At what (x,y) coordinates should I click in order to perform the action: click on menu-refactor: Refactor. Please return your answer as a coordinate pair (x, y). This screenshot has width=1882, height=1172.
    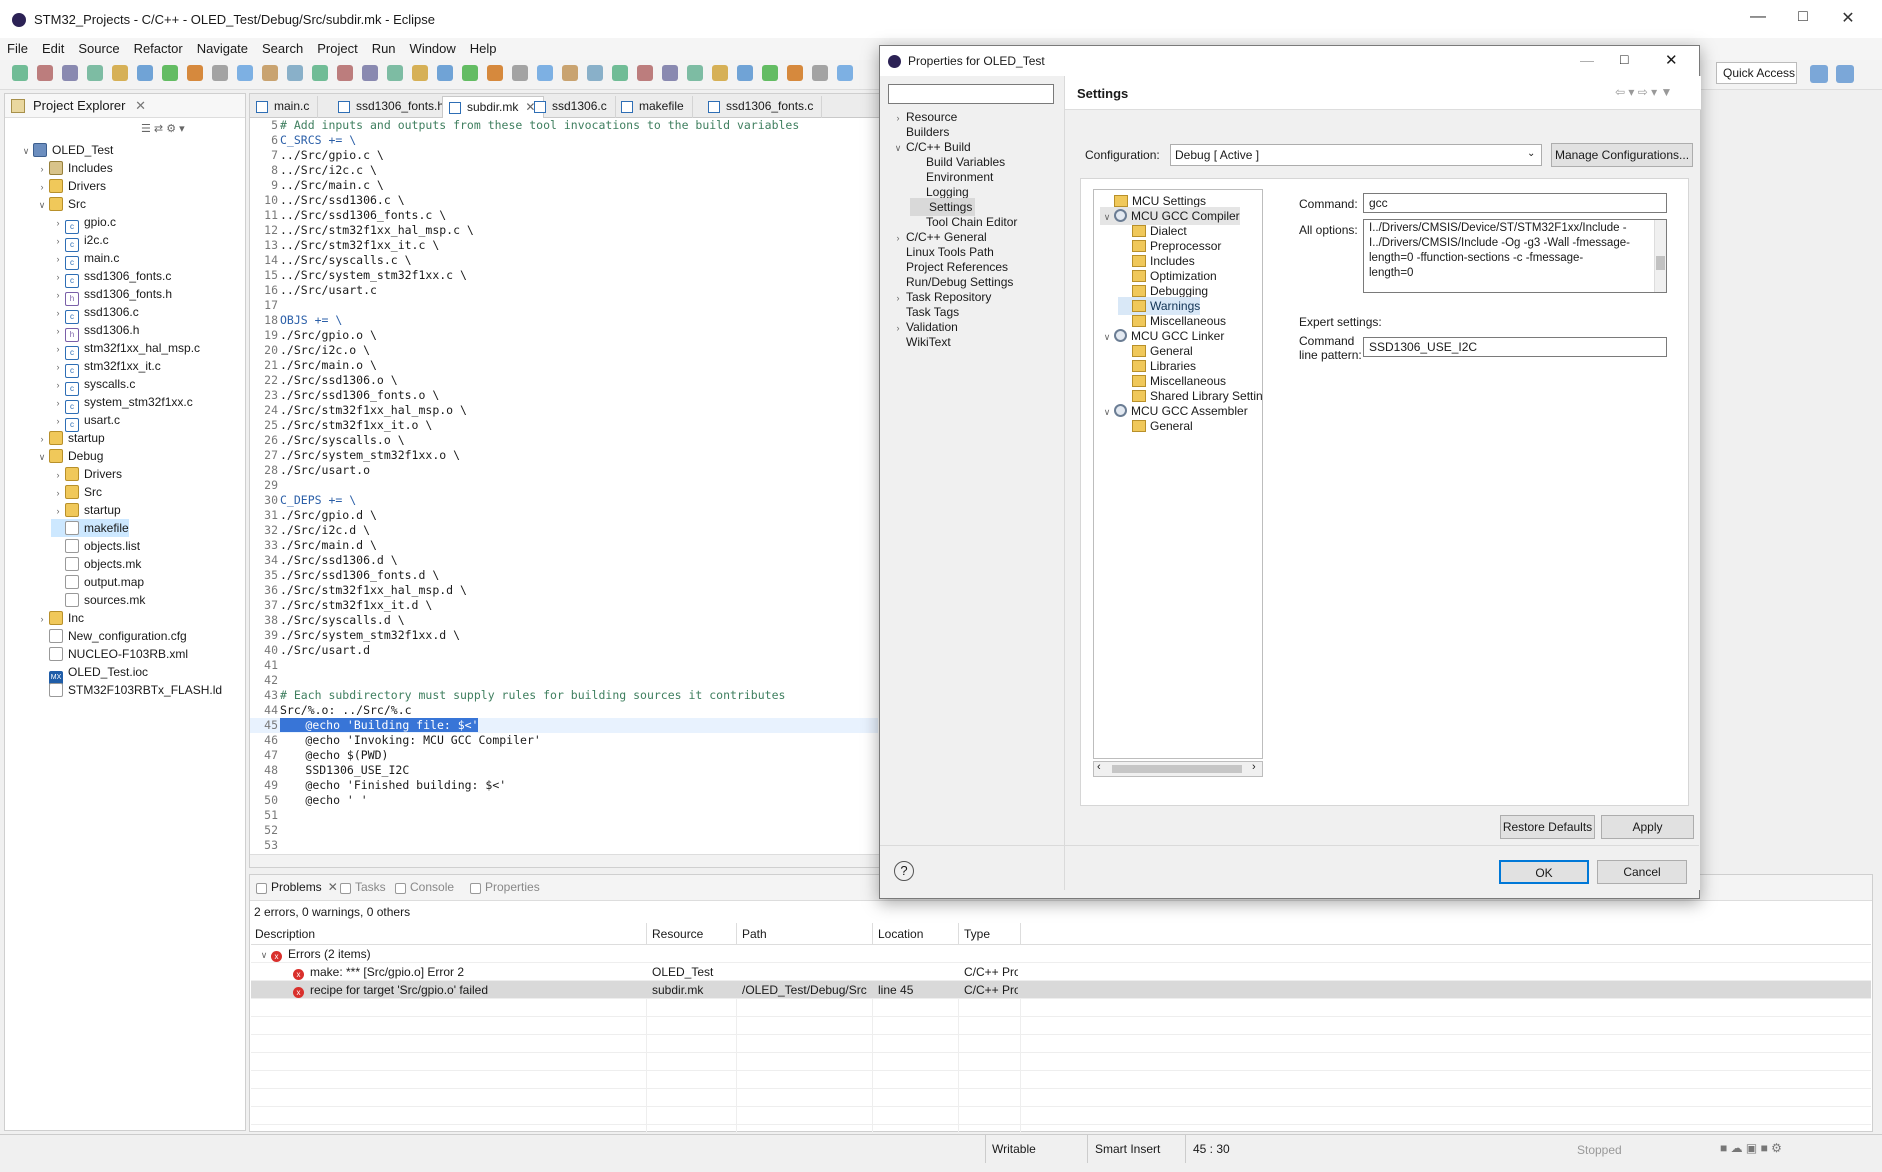
    Looking at the image, I should click on (158, 48).